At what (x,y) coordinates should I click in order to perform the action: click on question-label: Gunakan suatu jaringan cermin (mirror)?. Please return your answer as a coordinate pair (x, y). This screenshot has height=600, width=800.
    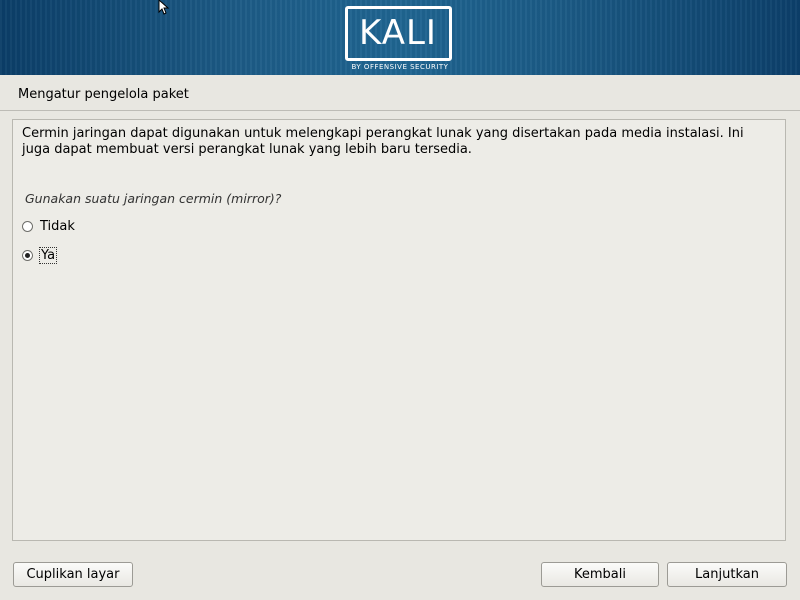
    Looking at the image, I should click on (153, 198).